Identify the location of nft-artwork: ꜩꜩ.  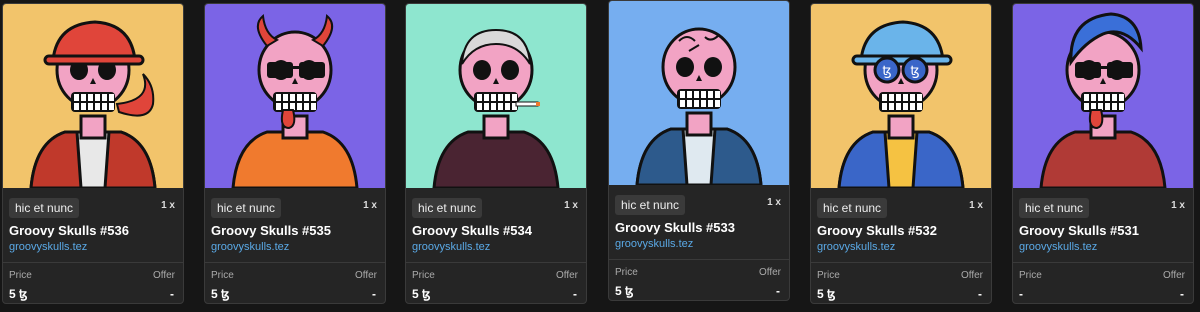
(901, 96).